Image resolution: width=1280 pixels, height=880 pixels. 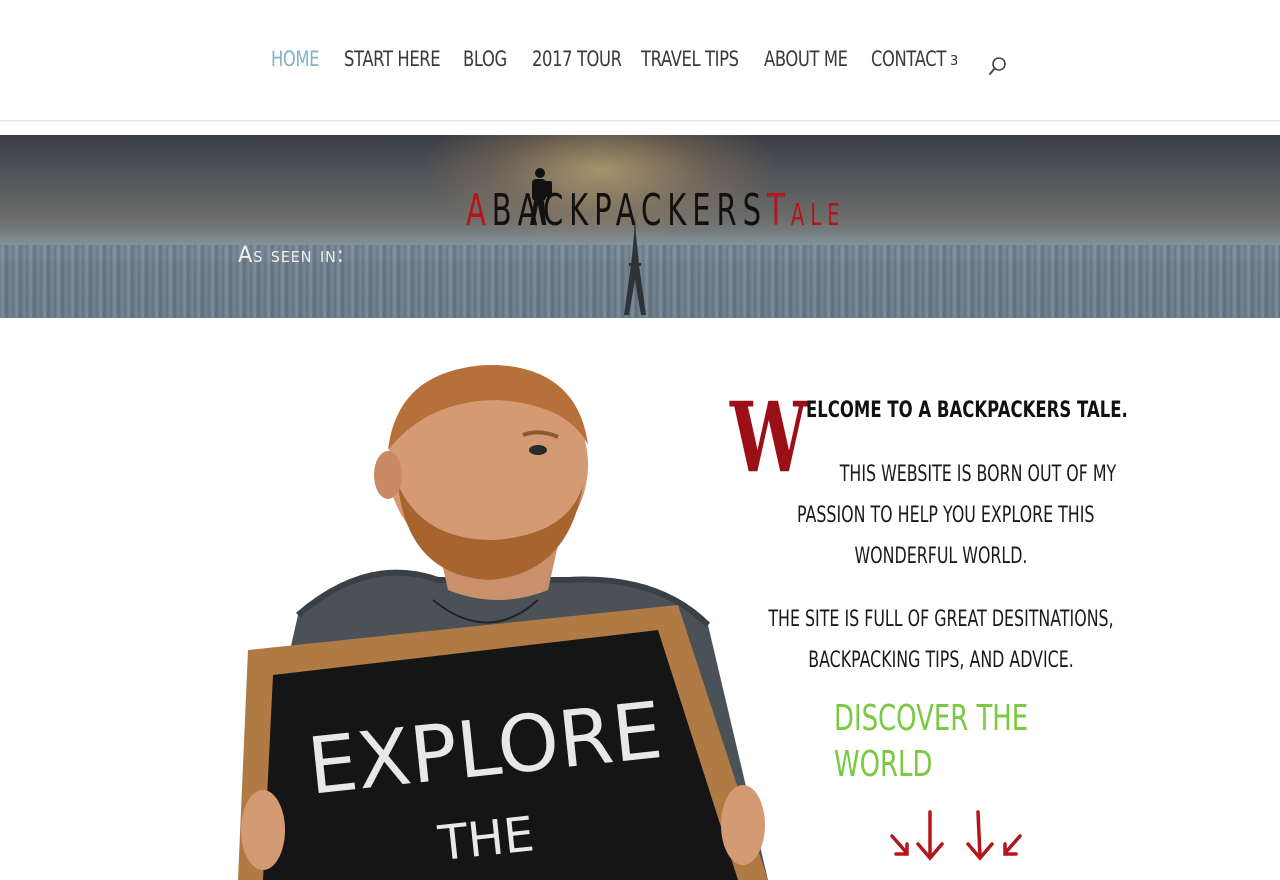 I want to click on intro-line-2: PASSION TO HELP YOU EXPLORE THIS, so click(x=946, y=515).